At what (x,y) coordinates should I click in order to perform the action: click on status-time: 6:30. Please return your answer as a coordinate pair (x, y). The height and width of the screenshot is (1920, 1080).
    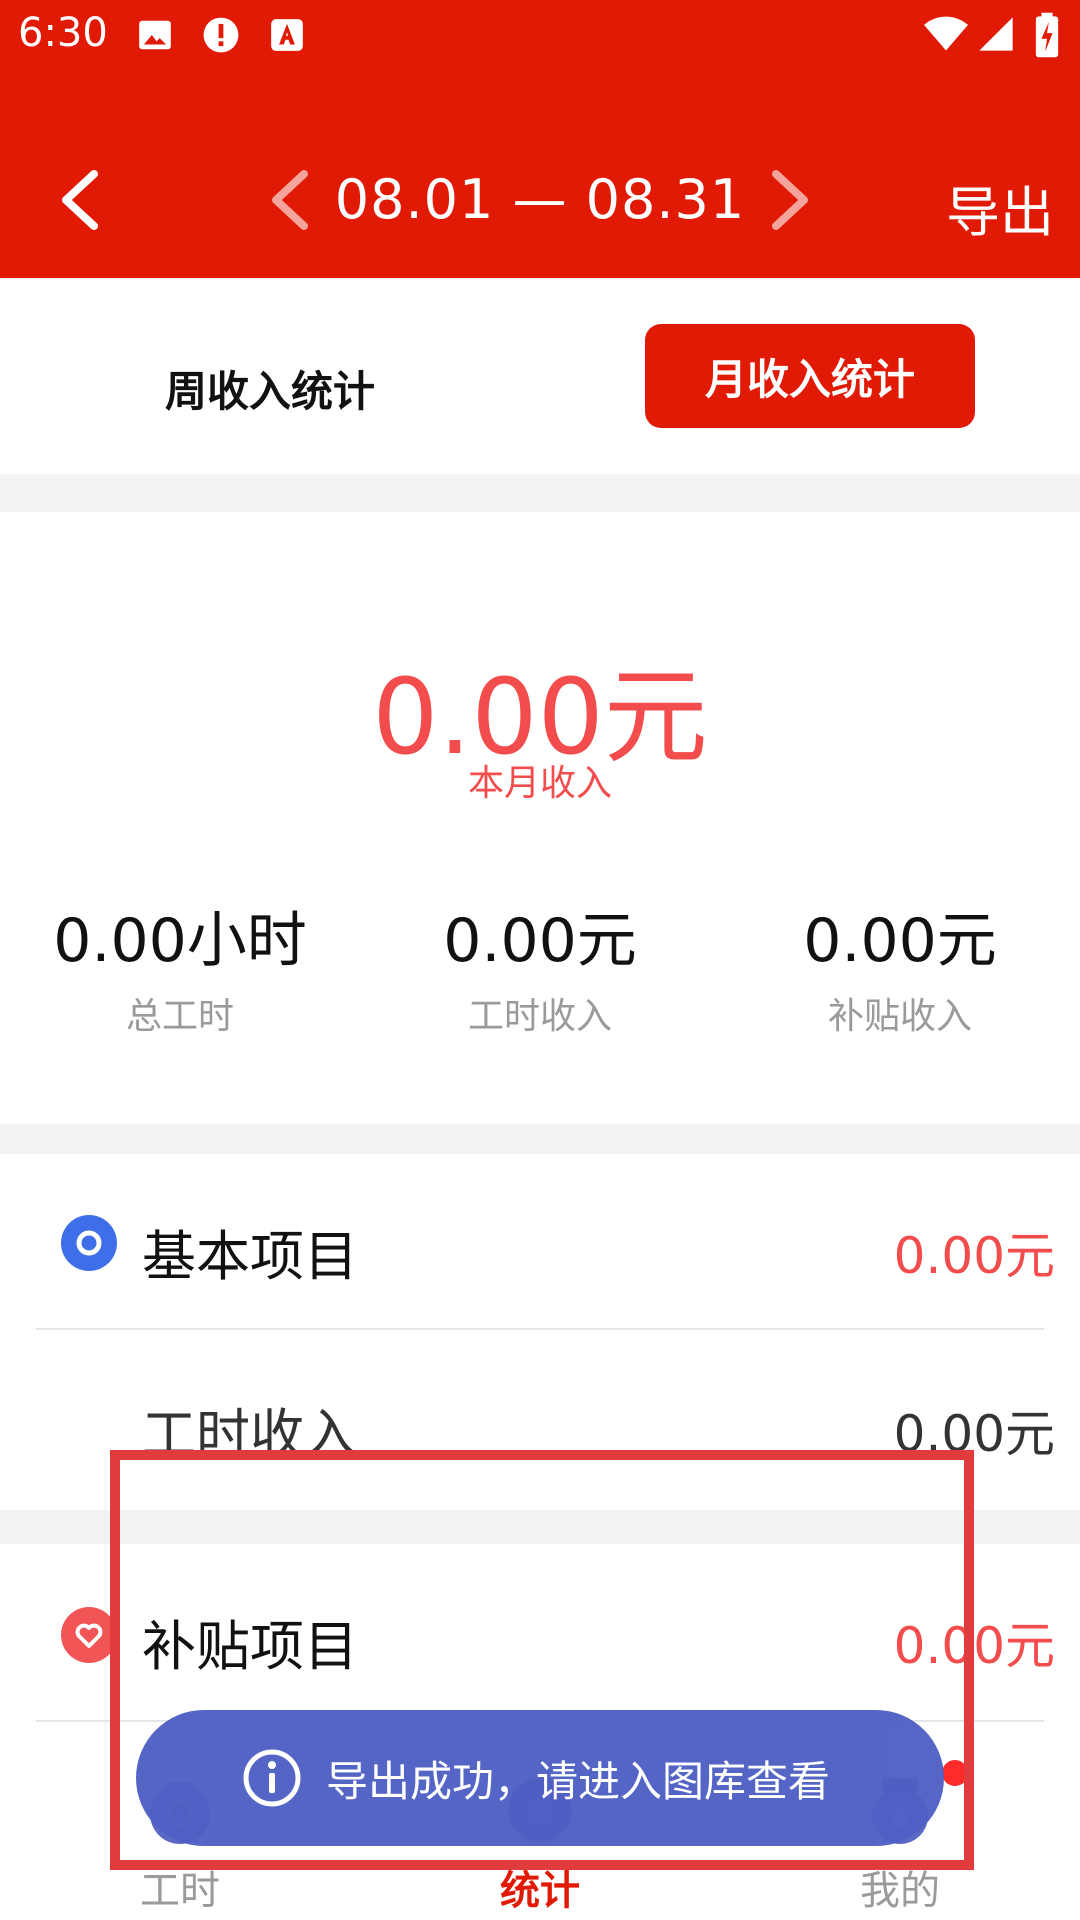
    Looking at the image, I should click on (63, 33).